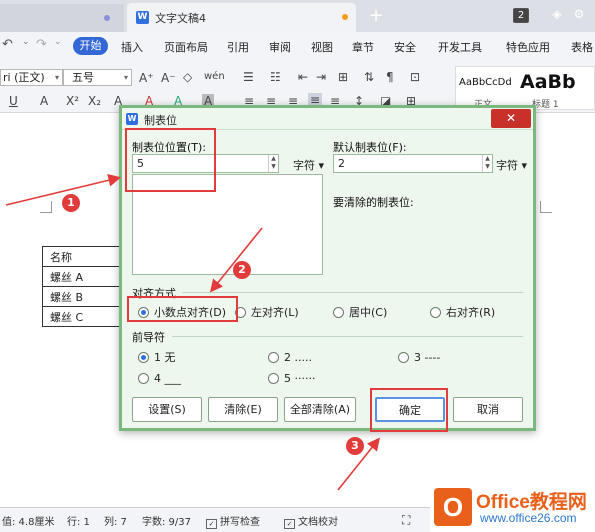 The image size is (595, 532). What do you see at coordinates (242, 270) in the screenshot?
I see `annotation-badge: 2` at bounding box center [242, 270].